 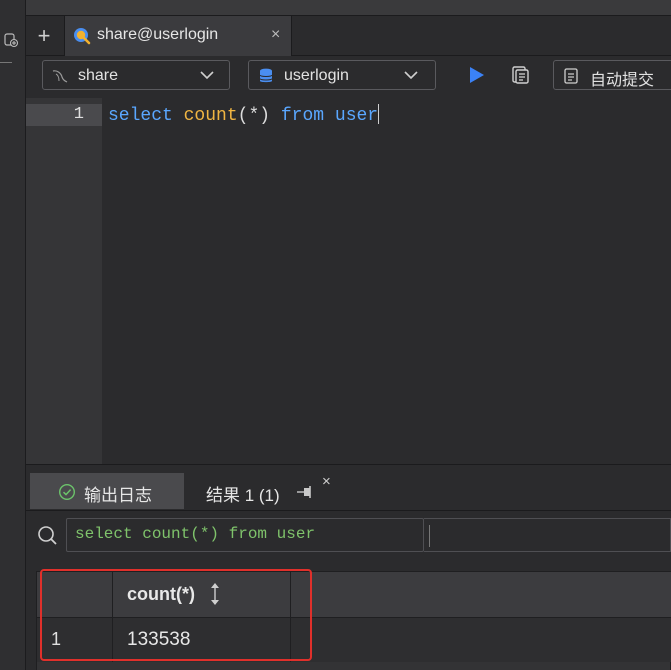 I want to click on line-number: 1, so click(x=64, y=115).